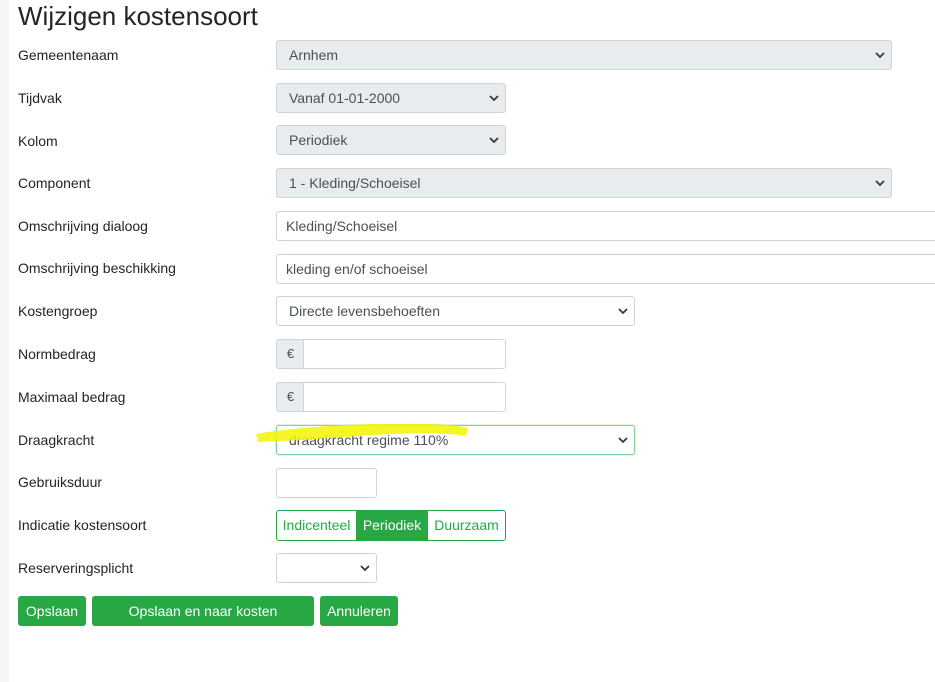 The image size is (935, 682). What do you see at coordinates (584, 183) in the screenshot?
I see `component-select: 1 - Kleding/Schoeisel` at bounding box center [584, 183].